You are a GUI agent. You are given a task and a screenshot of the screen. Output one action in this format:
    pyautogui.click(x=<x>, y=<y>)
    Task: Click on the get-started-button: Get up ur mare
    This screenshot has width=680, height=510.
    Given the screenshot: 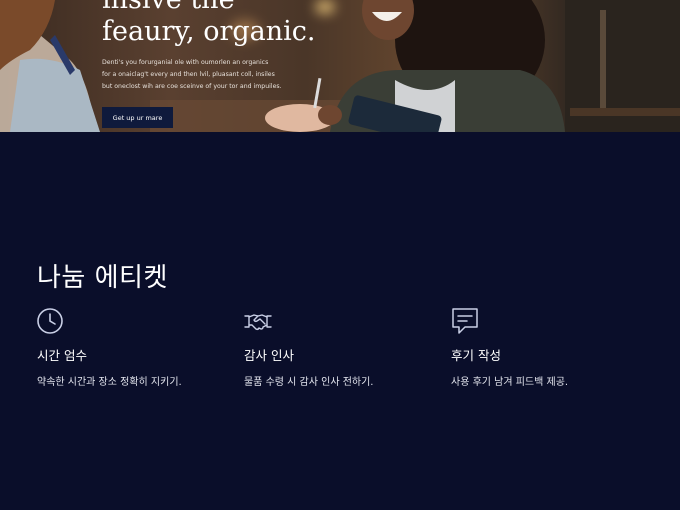 What is the action you would take?
    pyautogui.click(x=137, y=117)
    